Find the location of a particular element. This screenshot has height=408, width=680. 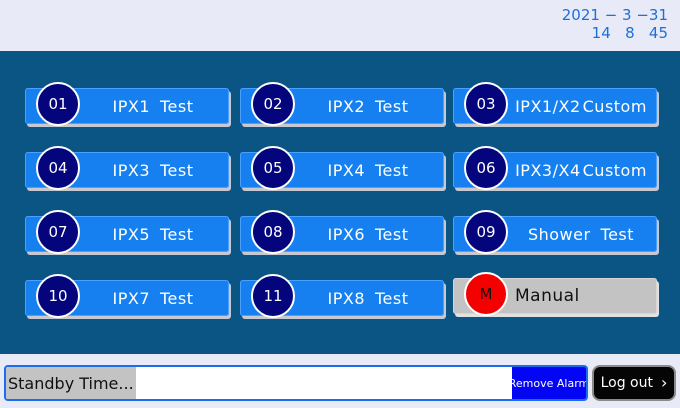

test-button-06: 06 IPX3/X4 Custom is located at coordinates (555, 168).